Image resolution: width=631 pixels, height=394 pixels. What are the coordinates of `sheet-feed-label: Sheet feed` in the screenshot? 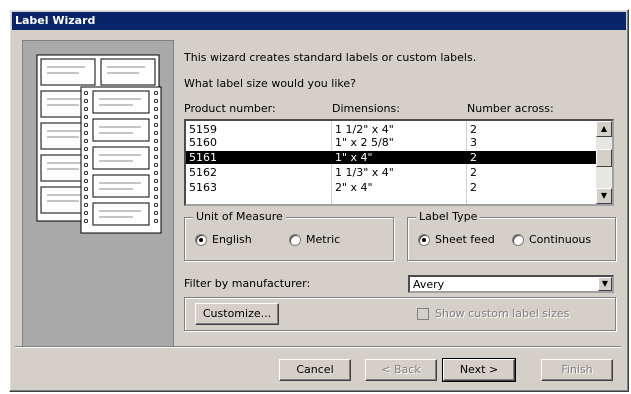 It's located at (465, 239).